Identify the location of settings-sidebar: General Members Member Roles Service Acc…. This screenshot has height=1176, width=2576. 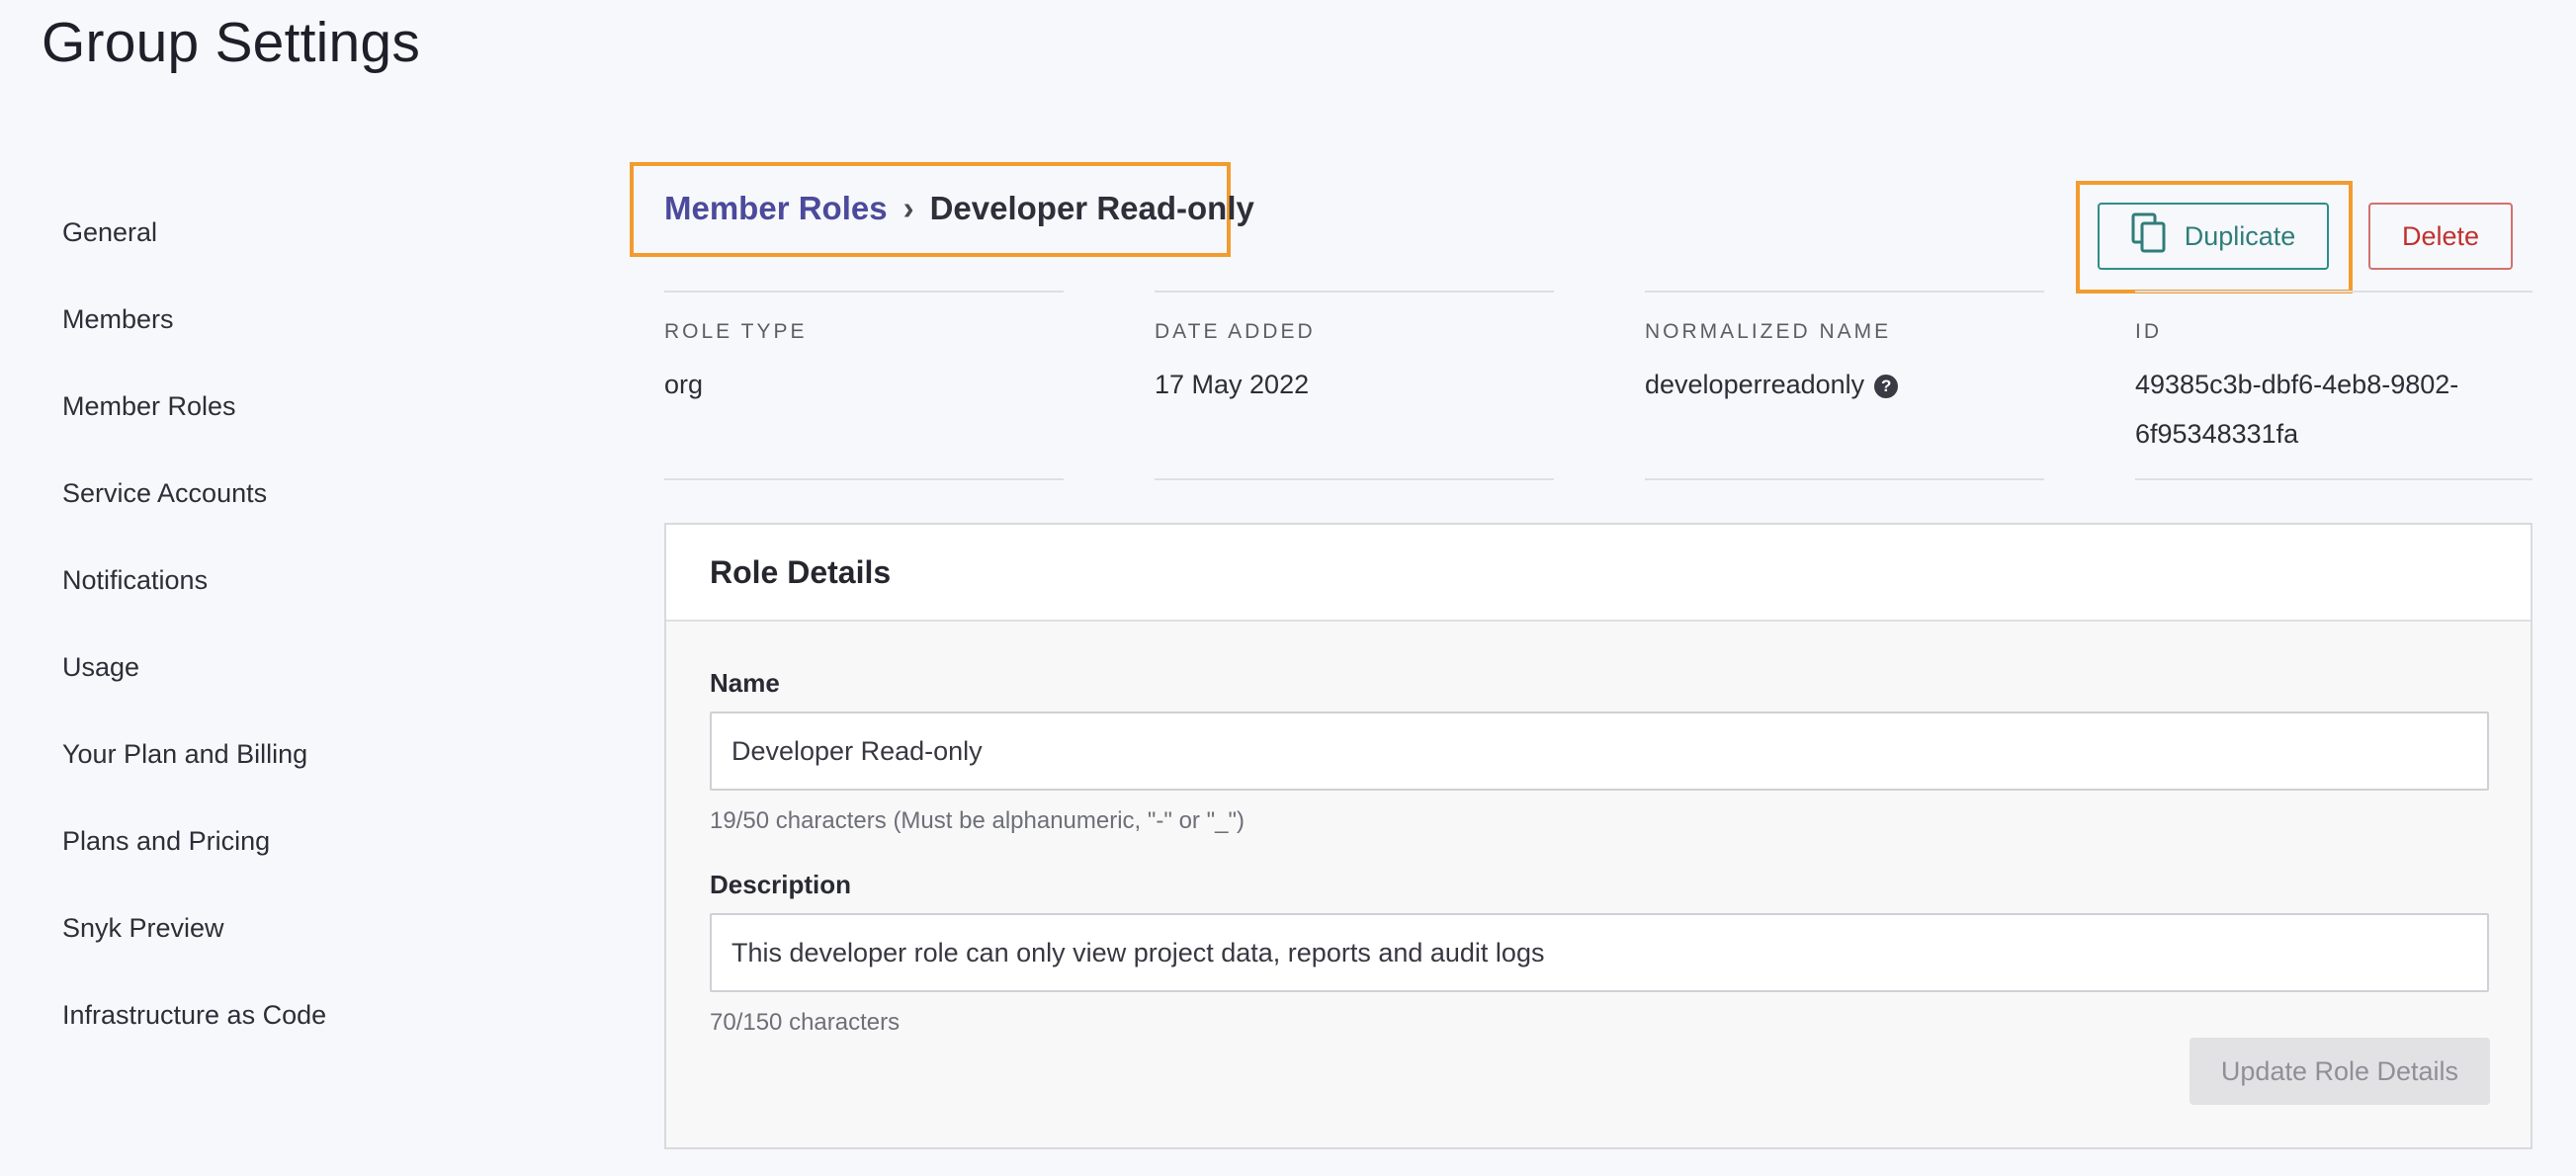
(319, 632).